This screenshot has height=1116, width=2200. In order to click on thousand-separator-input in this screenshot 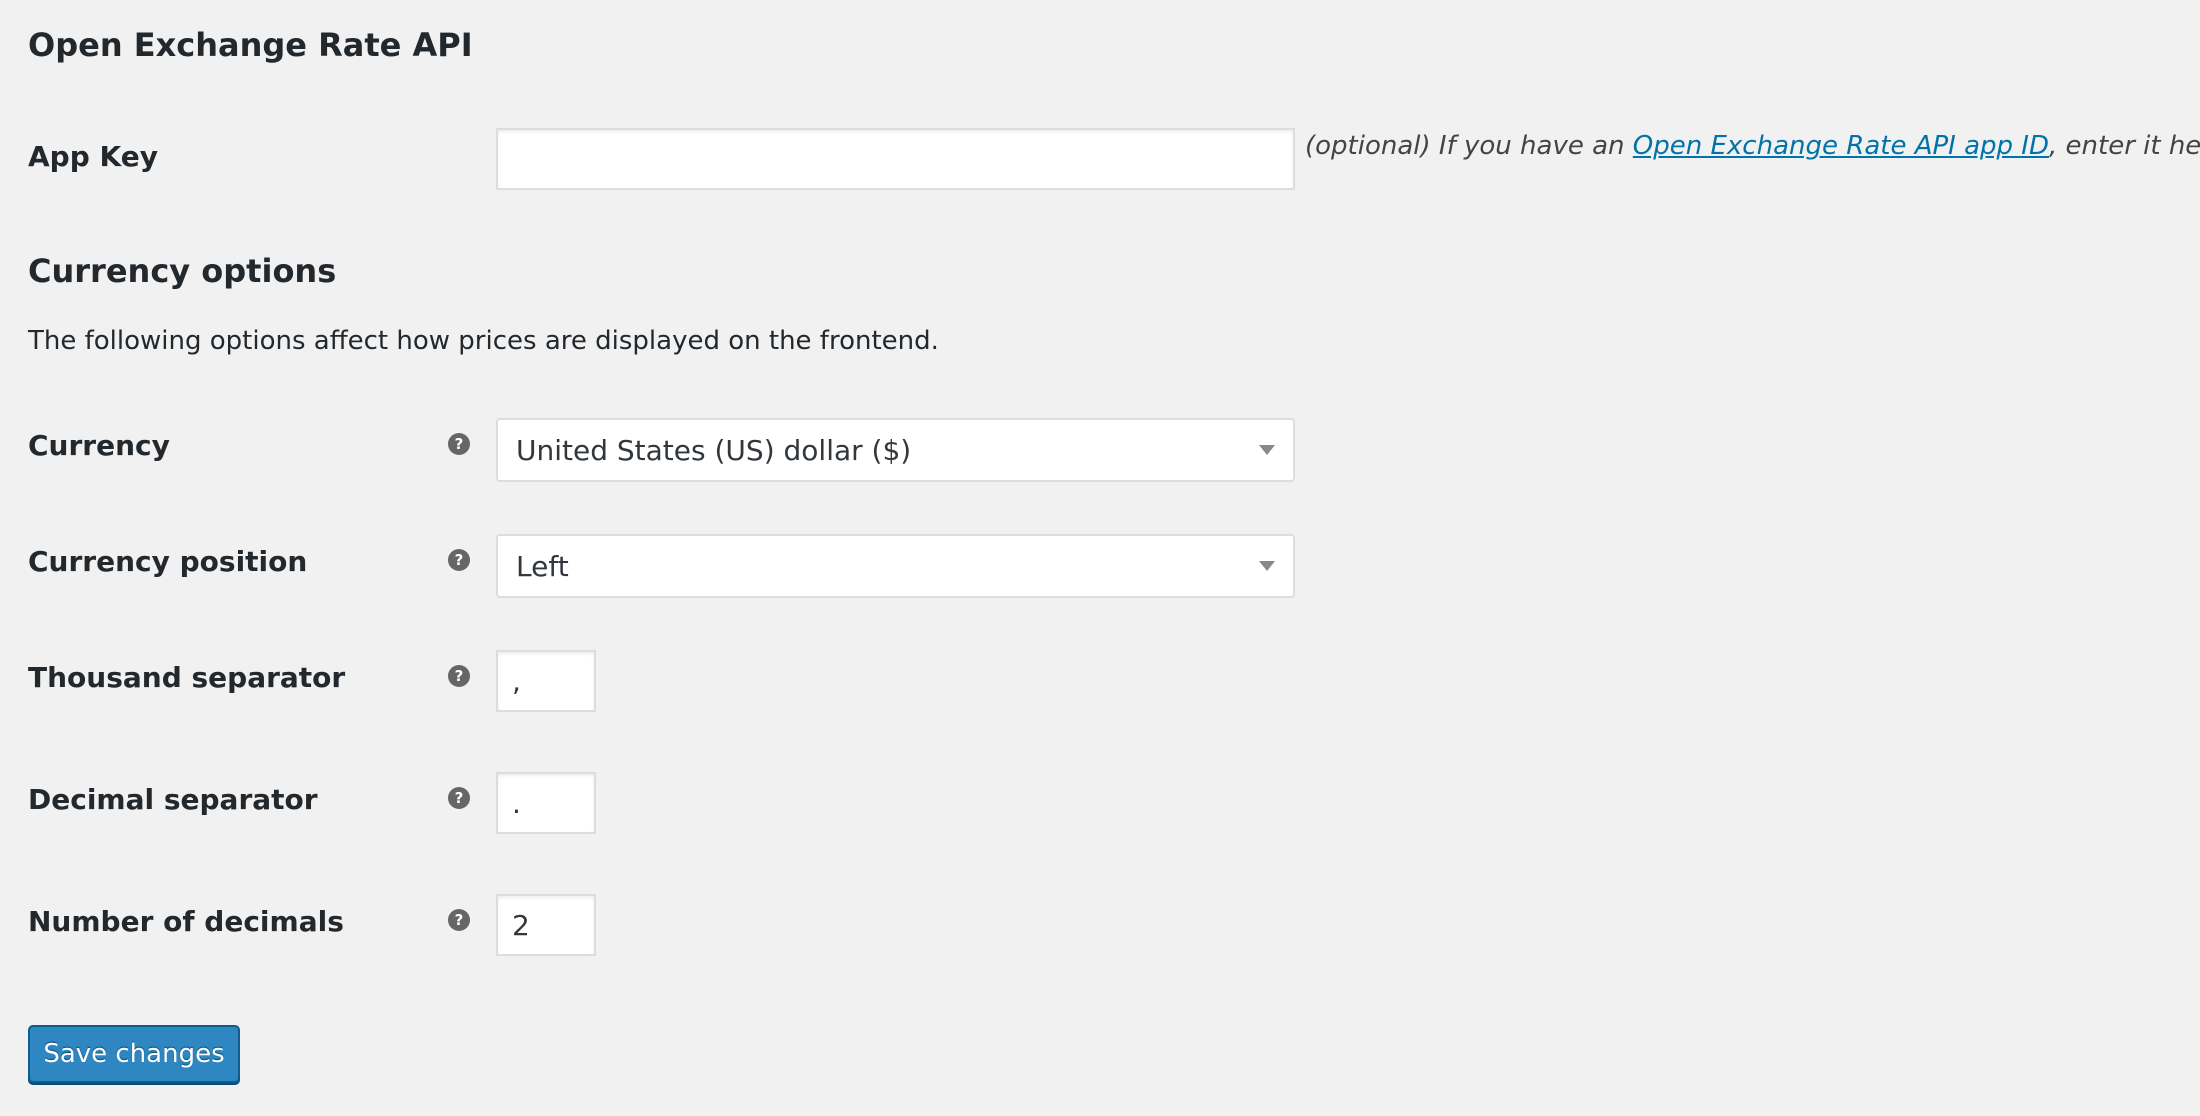, I will do `click(546, 681)`.